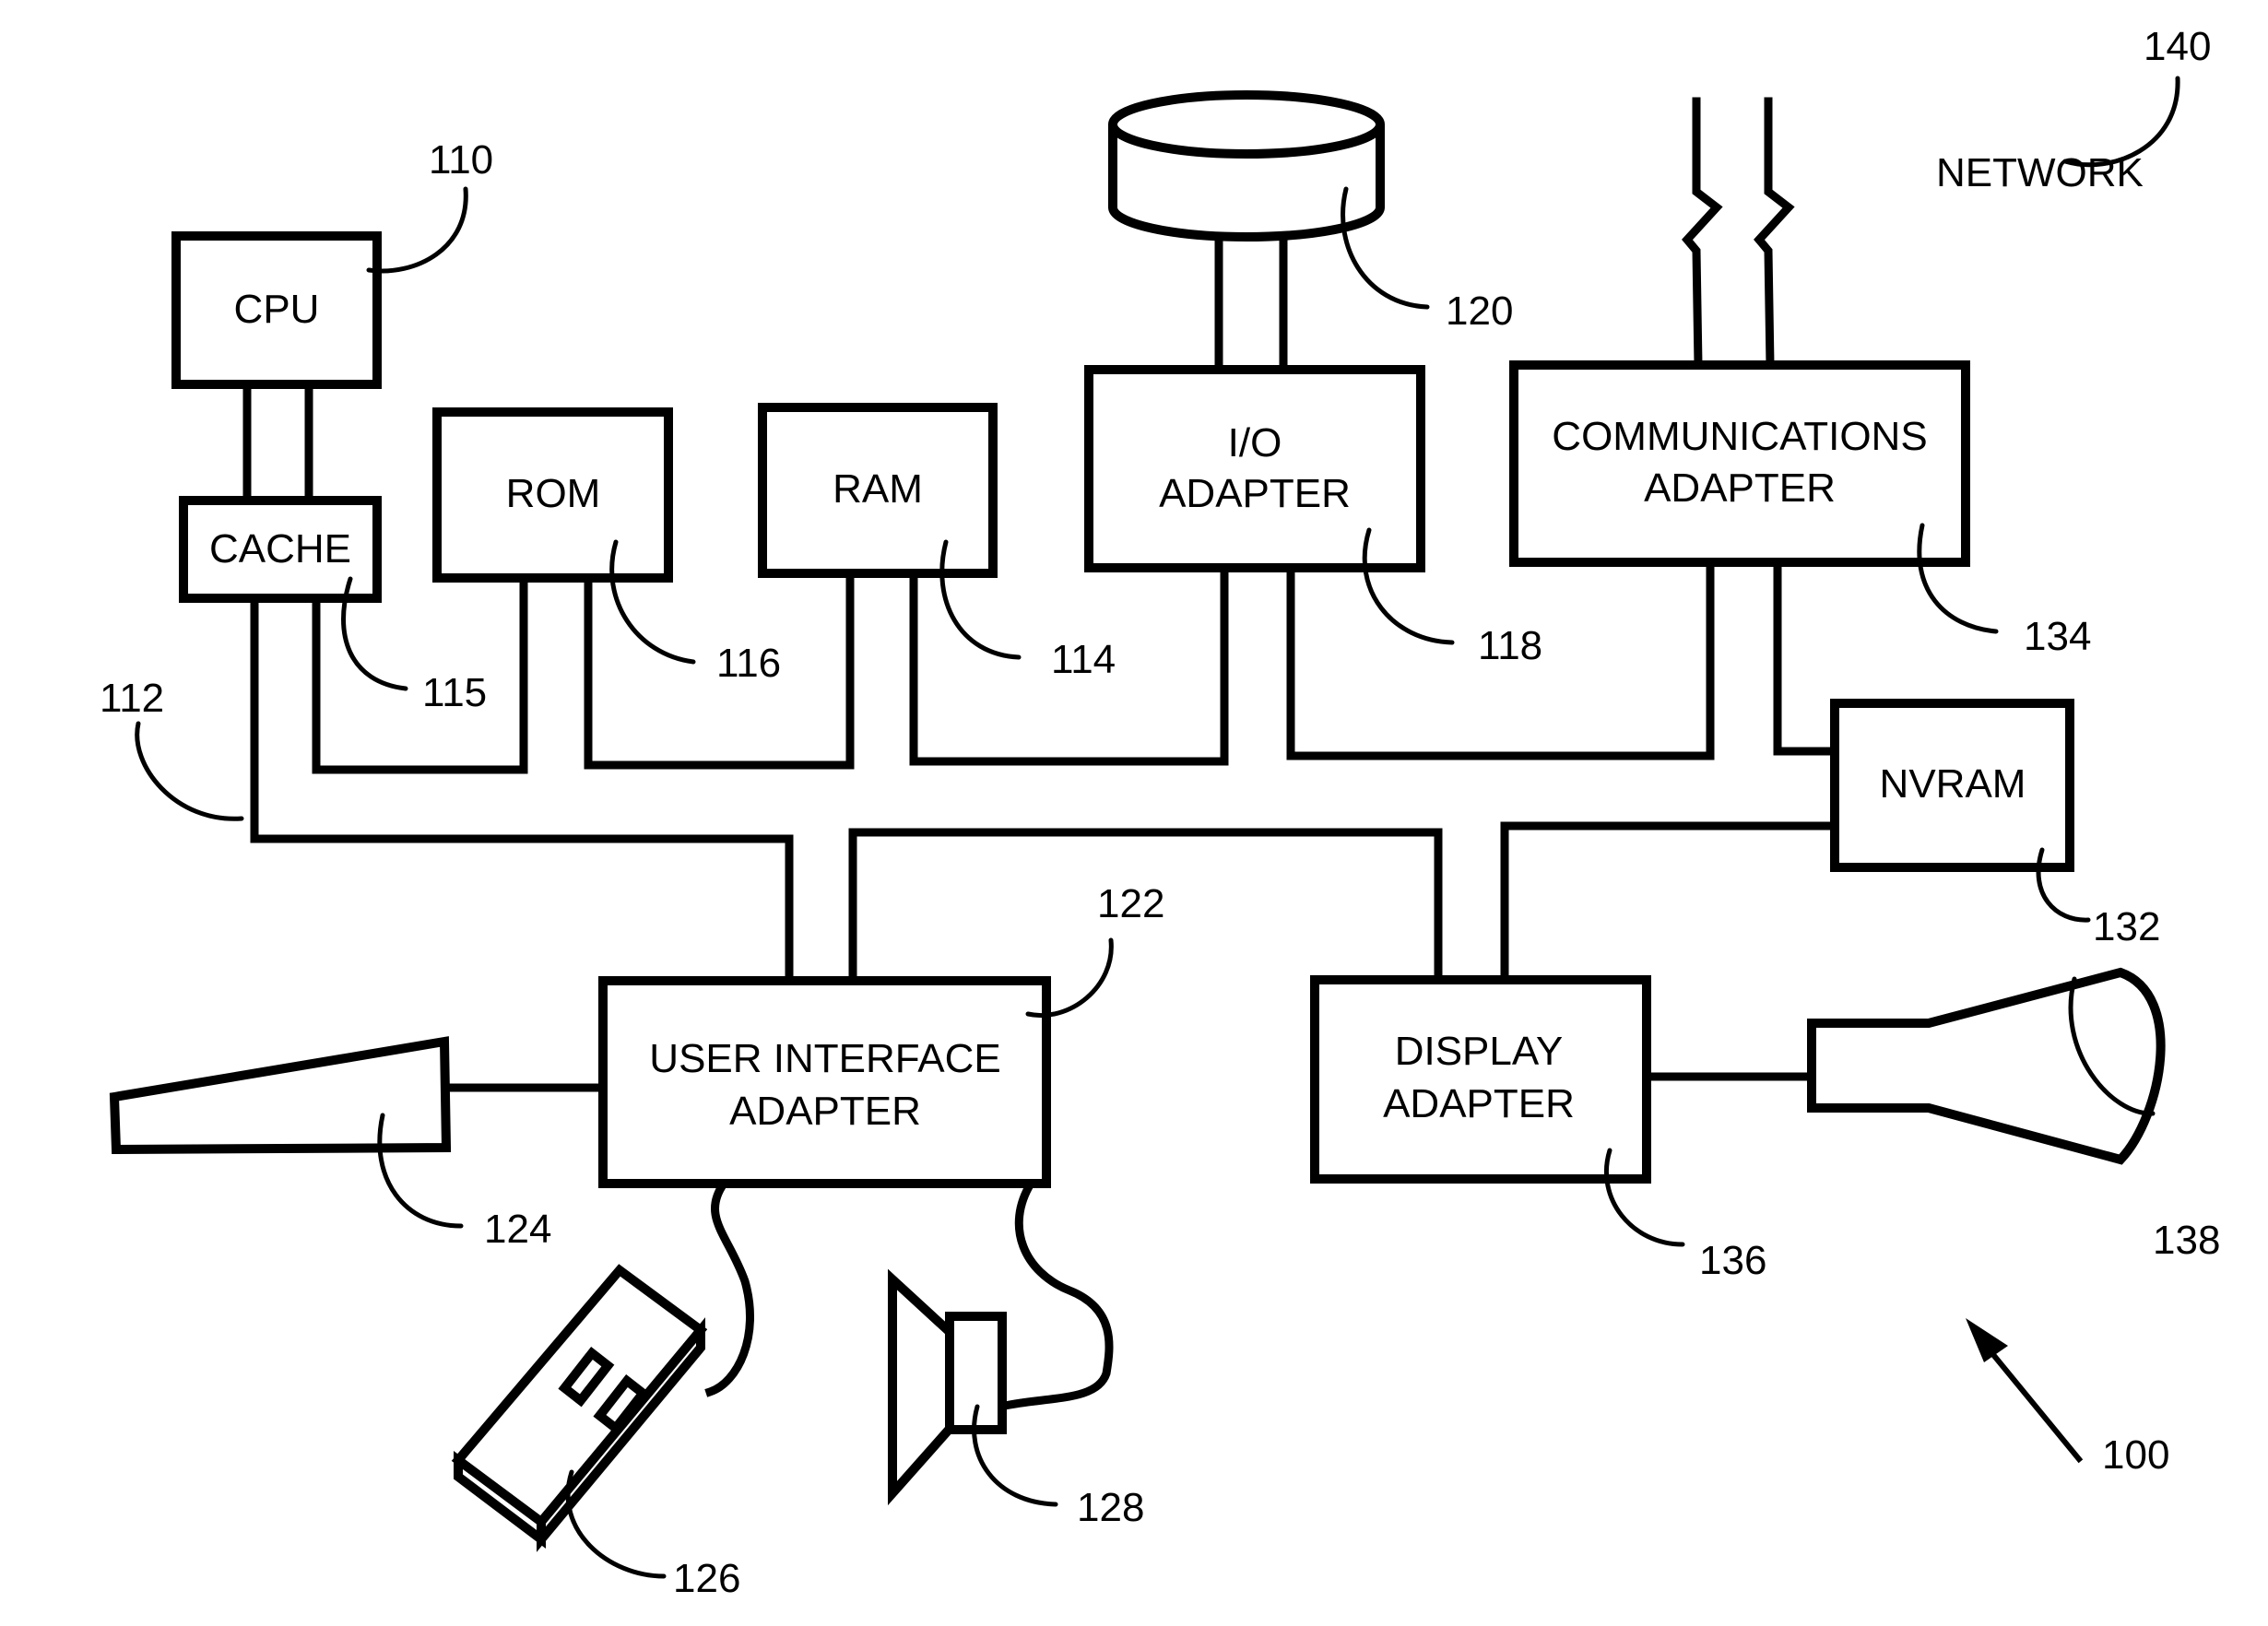 Image resolution: width=2268 pixels, height=1626 pixels. I want to click on display-adapter-box, so click(1480, 1079).